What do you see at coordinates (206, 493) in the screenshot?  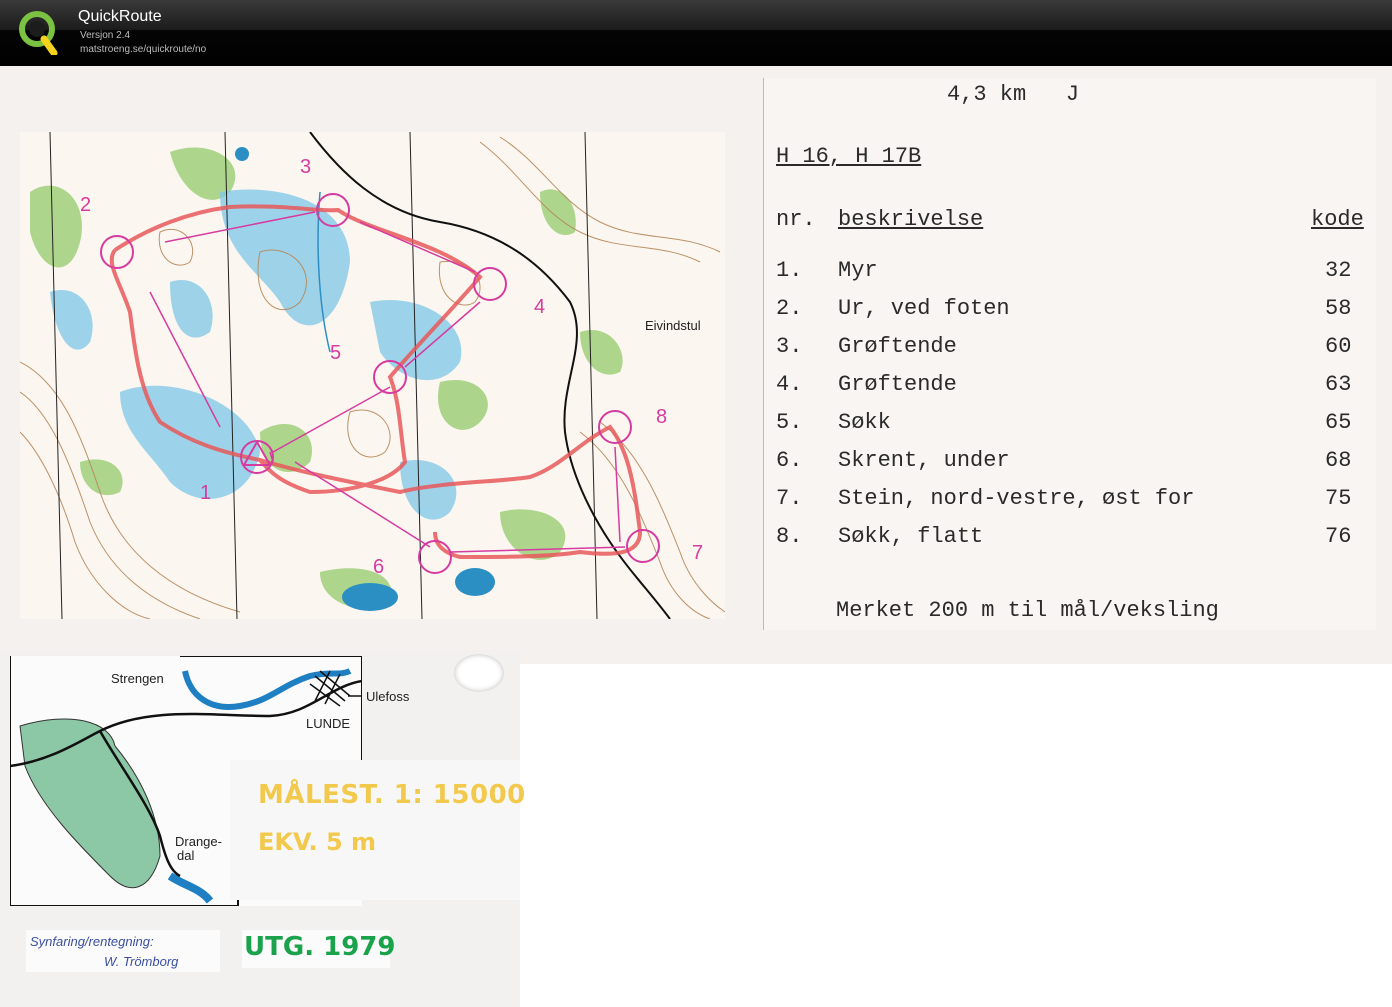 I see `control-number-1: 1` at bounding box center [206, 493].